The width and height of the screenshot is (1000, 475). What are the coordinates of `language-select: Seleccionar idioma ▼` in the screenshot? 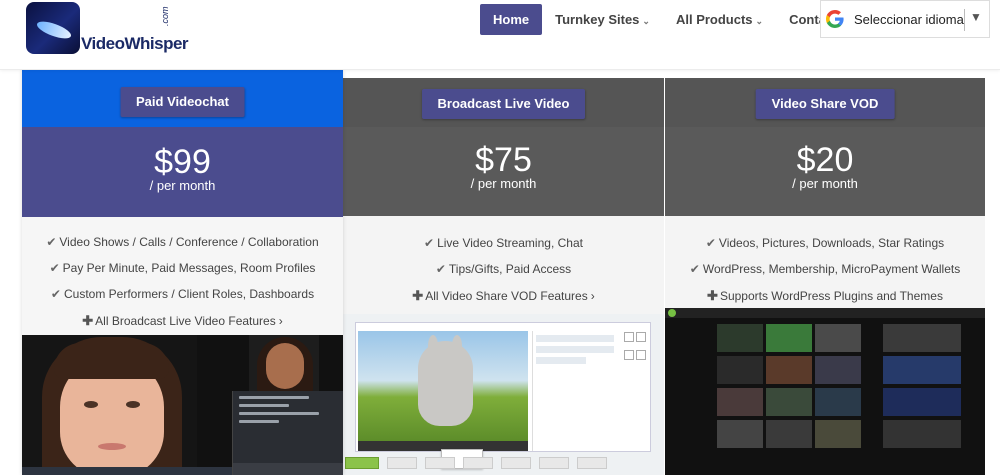 It's located at (905, 19).